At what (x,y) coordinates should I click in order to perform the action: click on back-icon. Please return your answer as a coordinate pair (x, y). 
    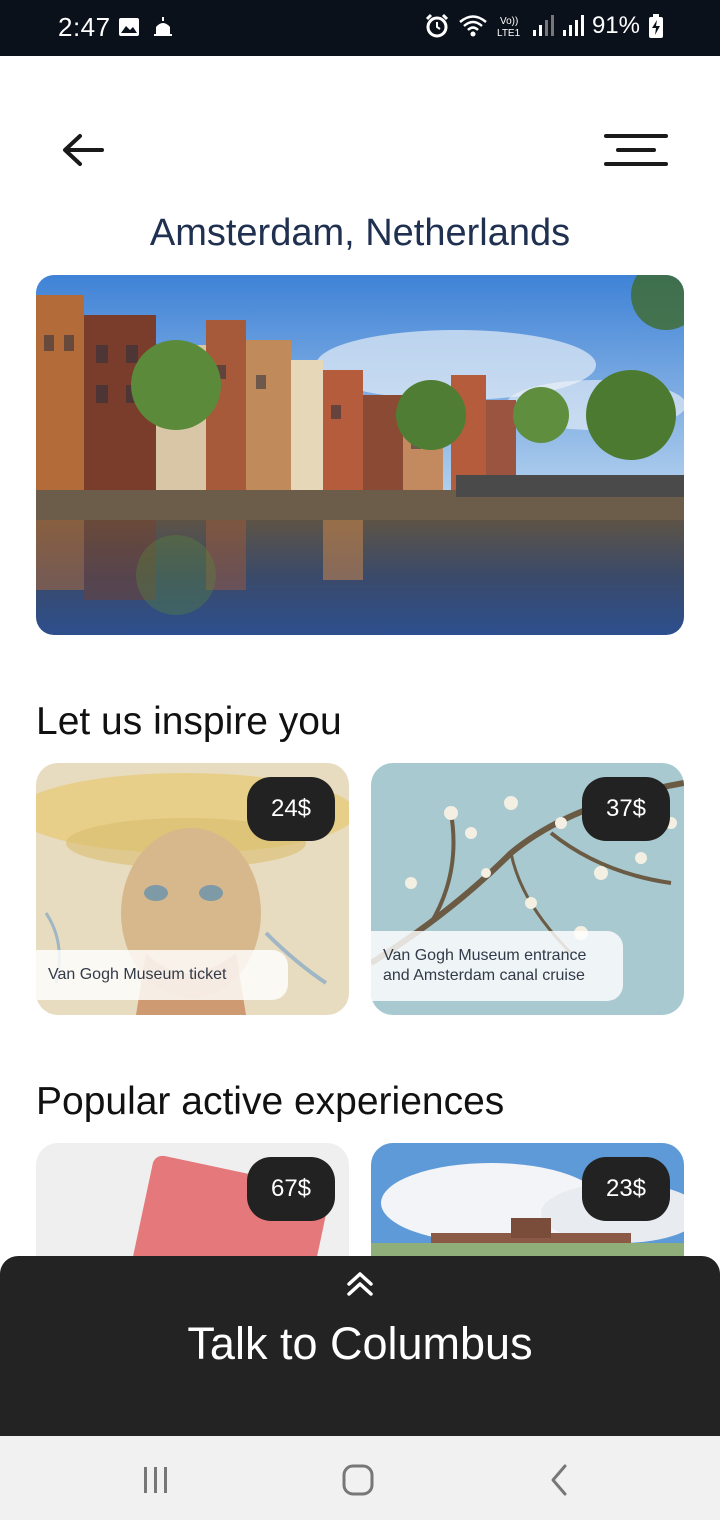
    Looking at the image, I should click on (559, 1480).